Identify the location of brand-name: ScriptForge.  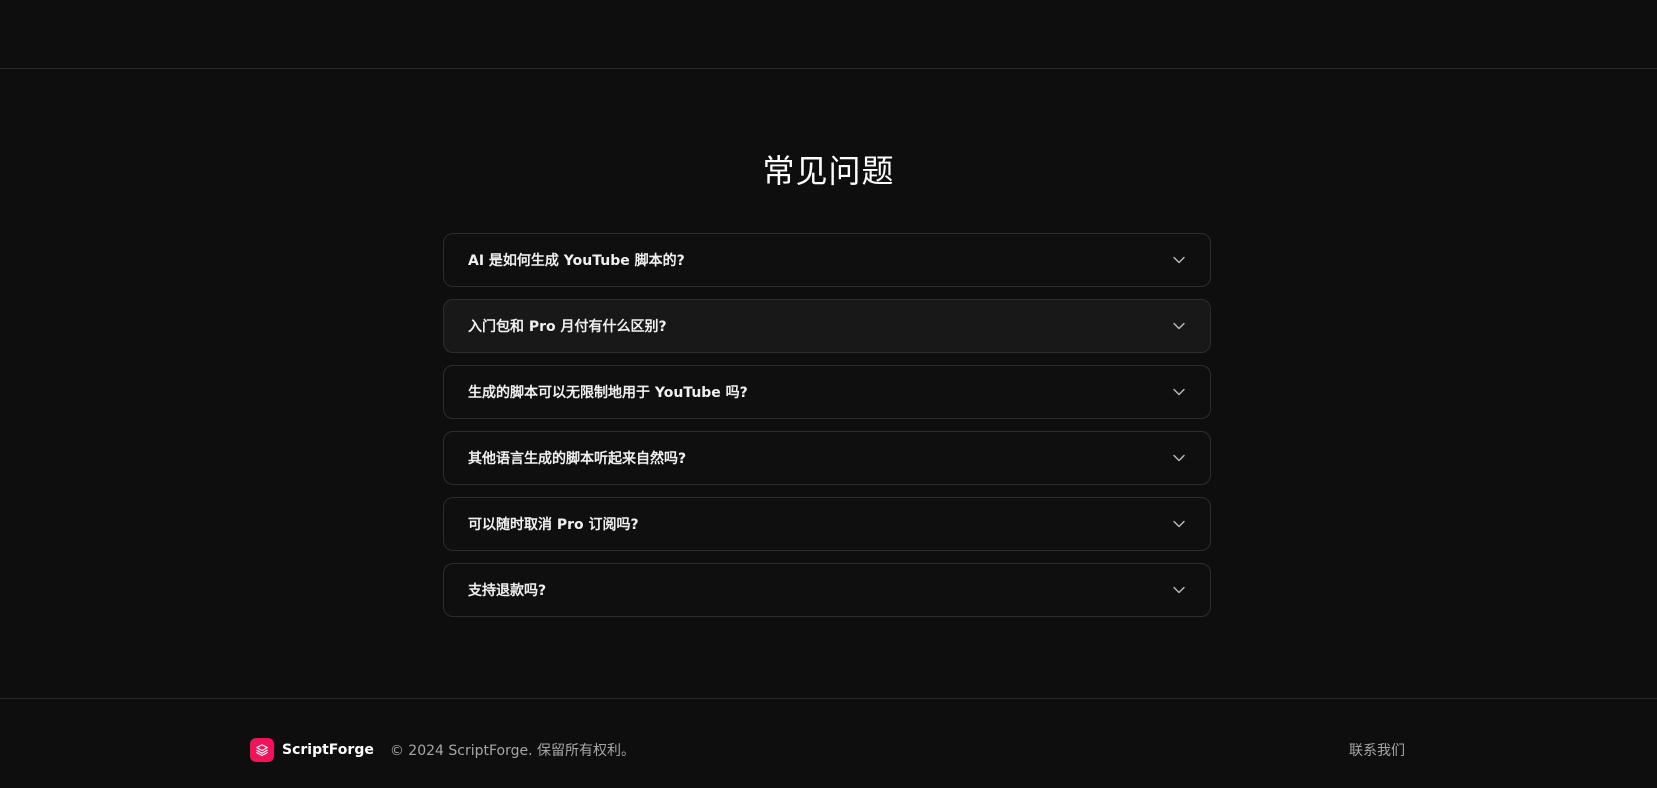
(328, 750).